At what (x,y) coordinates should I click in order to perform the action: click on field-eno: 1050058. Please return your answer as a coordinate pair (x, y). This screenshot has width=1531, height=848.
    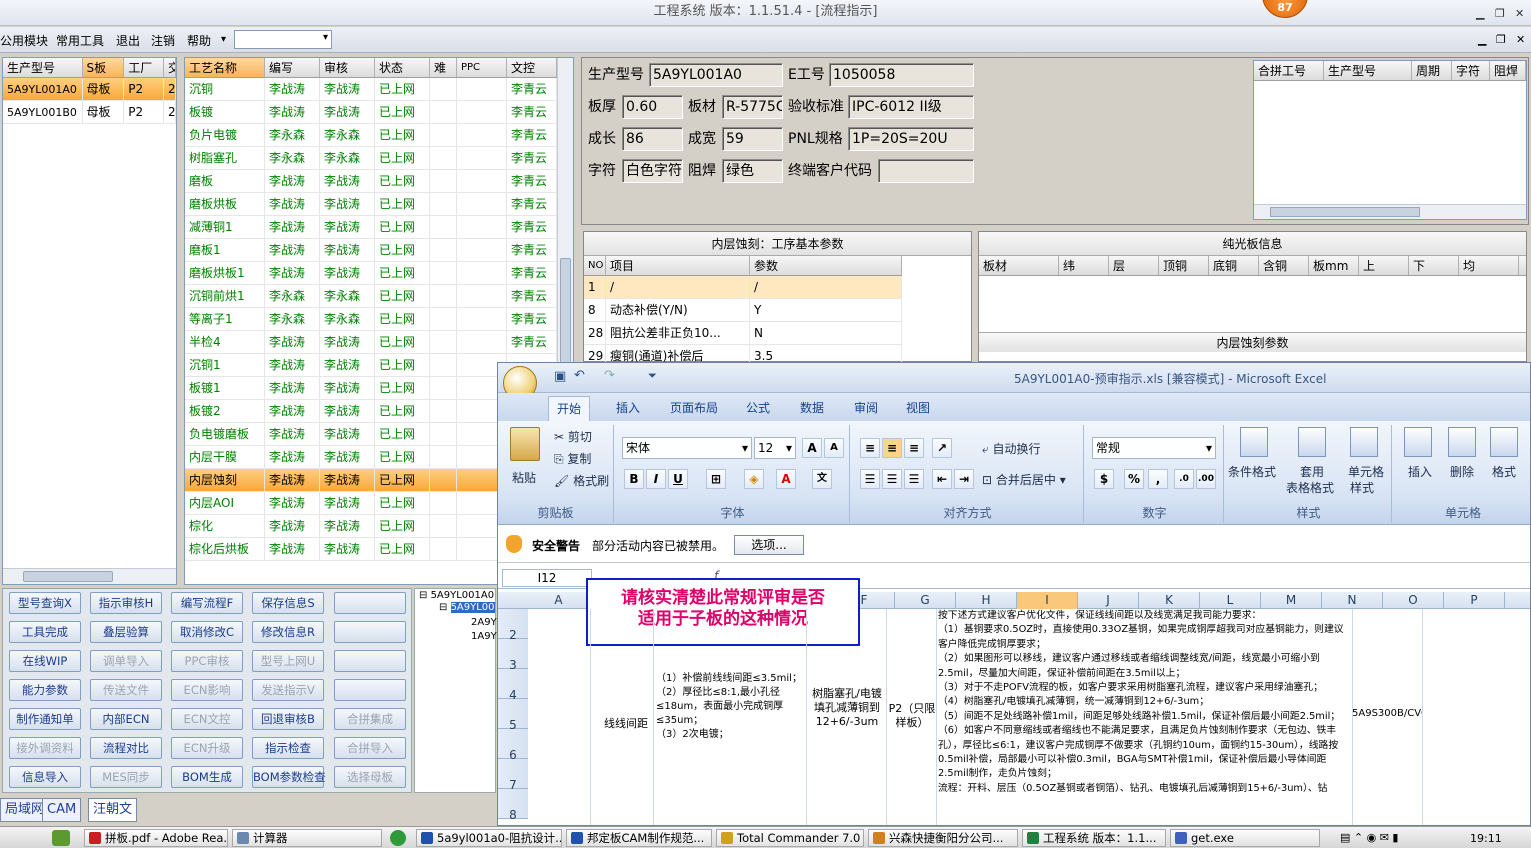
    Looking at the image, I should click on (901, 75).